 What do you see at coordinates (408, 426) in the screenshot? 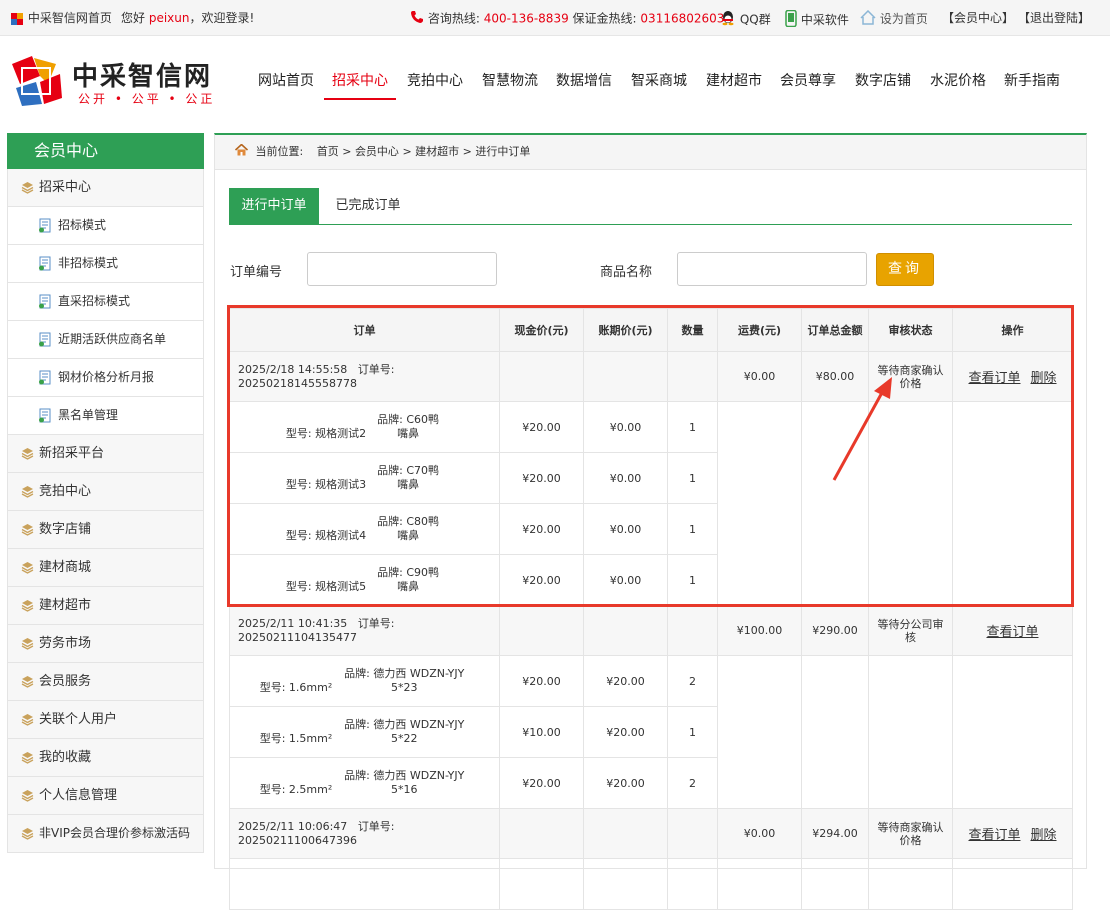
I see `product-brand: 品牌: C60鸭嘴鼻` at bounding box center [408, 426].